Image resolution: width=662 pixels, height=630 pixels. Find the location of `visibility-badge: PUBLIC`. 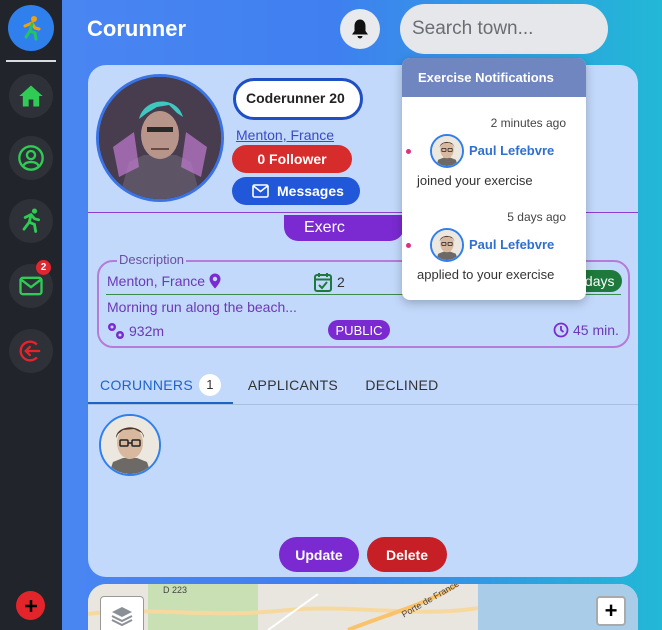

visibility-badge: PUBLIC is located at coordinates (359, 330).